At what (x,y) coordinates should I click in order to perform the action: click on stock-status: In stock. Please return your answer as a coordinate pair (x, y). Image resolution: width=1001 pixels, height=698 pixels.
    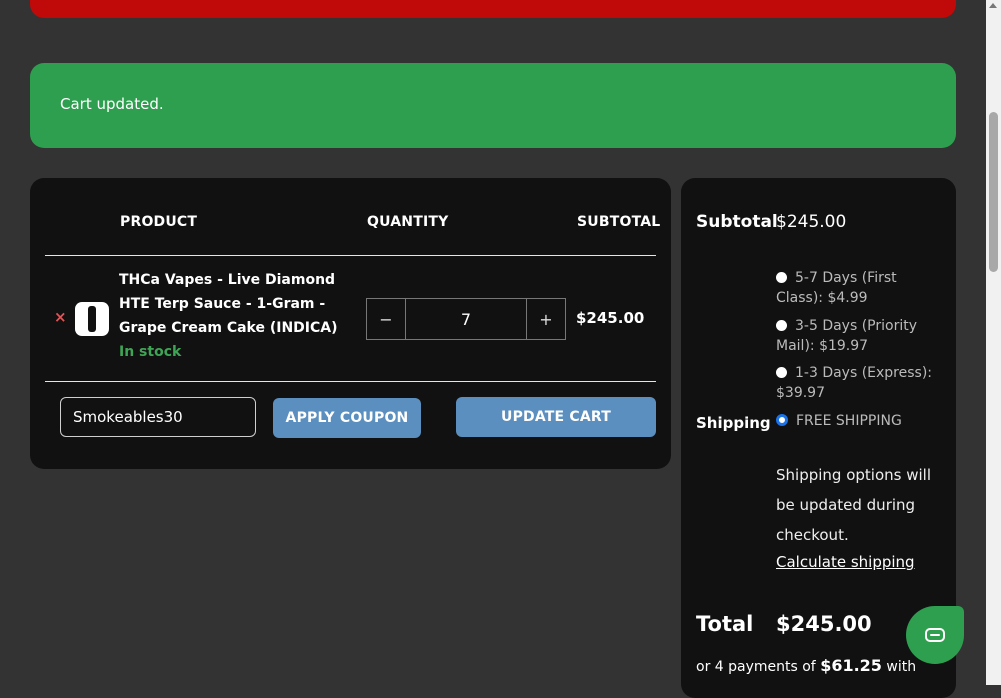
    Looking at the image, I should click on (150, 352).